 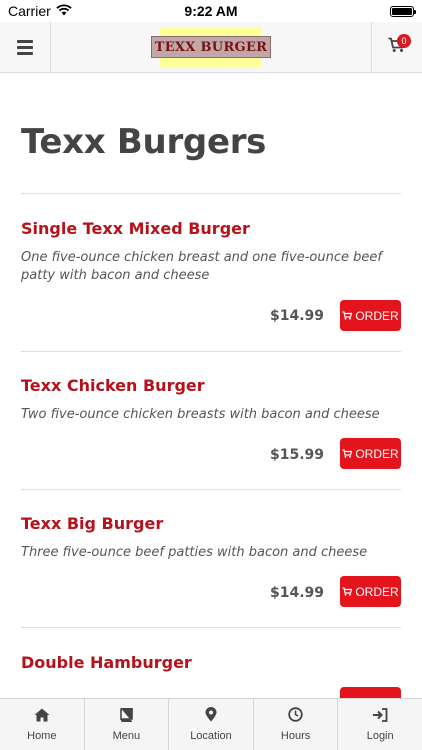 I want to click on item-name: Double Hamburger, so click(x=106, y=662).